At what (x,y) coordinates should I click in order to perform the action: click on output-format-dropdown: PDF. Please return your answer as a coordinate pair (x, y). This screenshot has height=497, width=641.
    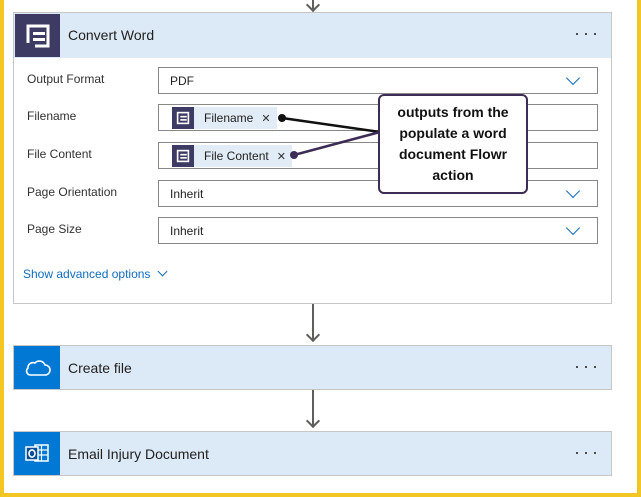
    Looking at the image, I should click on (378, 80).